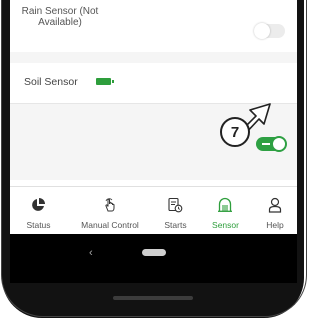  What do you see at coordinates (225, 225) in the screenshot?
I see `tab-label: Sensor` at bounding box center [225, 225].